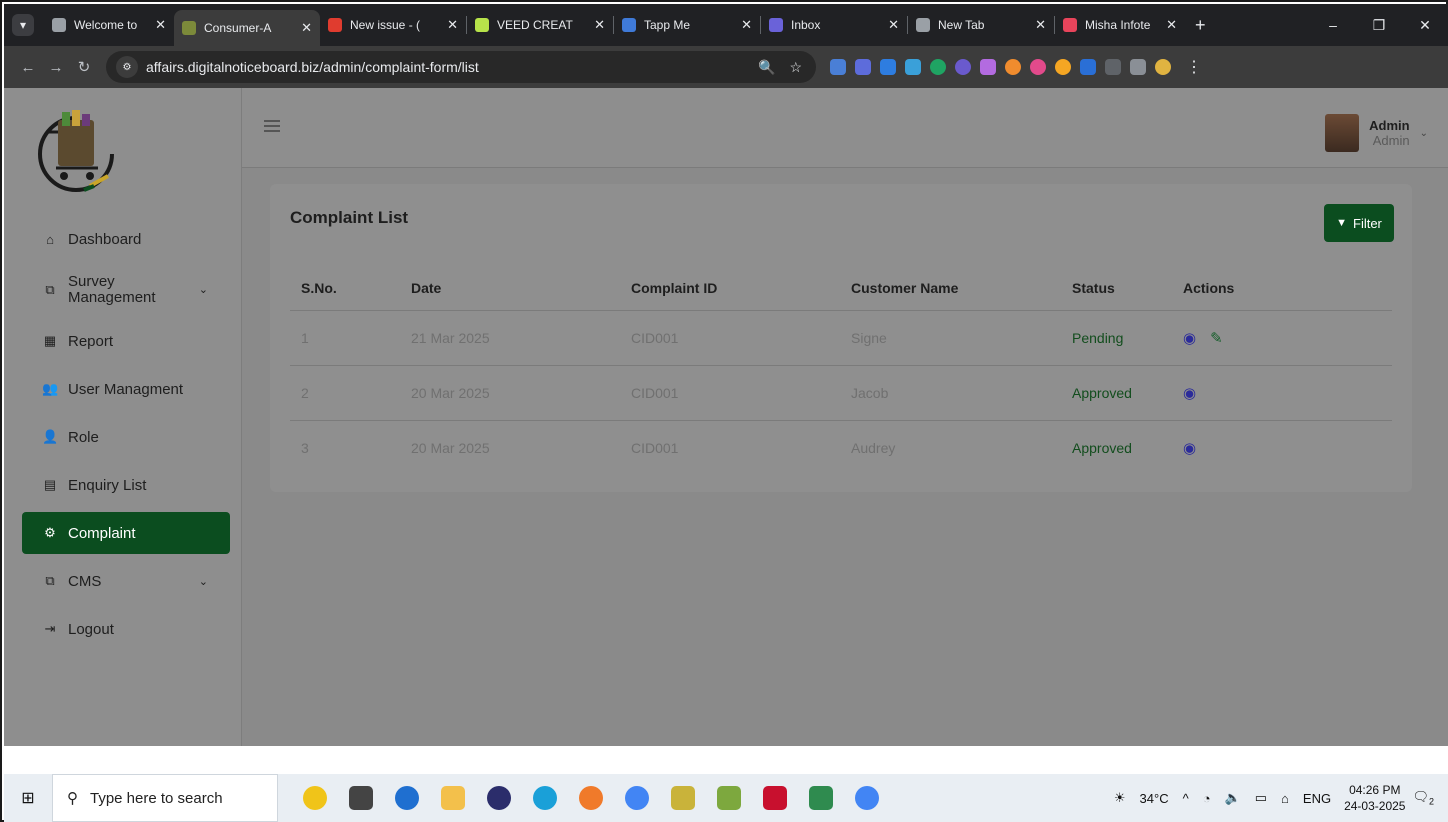 This screenshot has height=822, width=1448. Describe the element at coordinates (821, 798) in the screenshot. I see `excel-icon` at that location.